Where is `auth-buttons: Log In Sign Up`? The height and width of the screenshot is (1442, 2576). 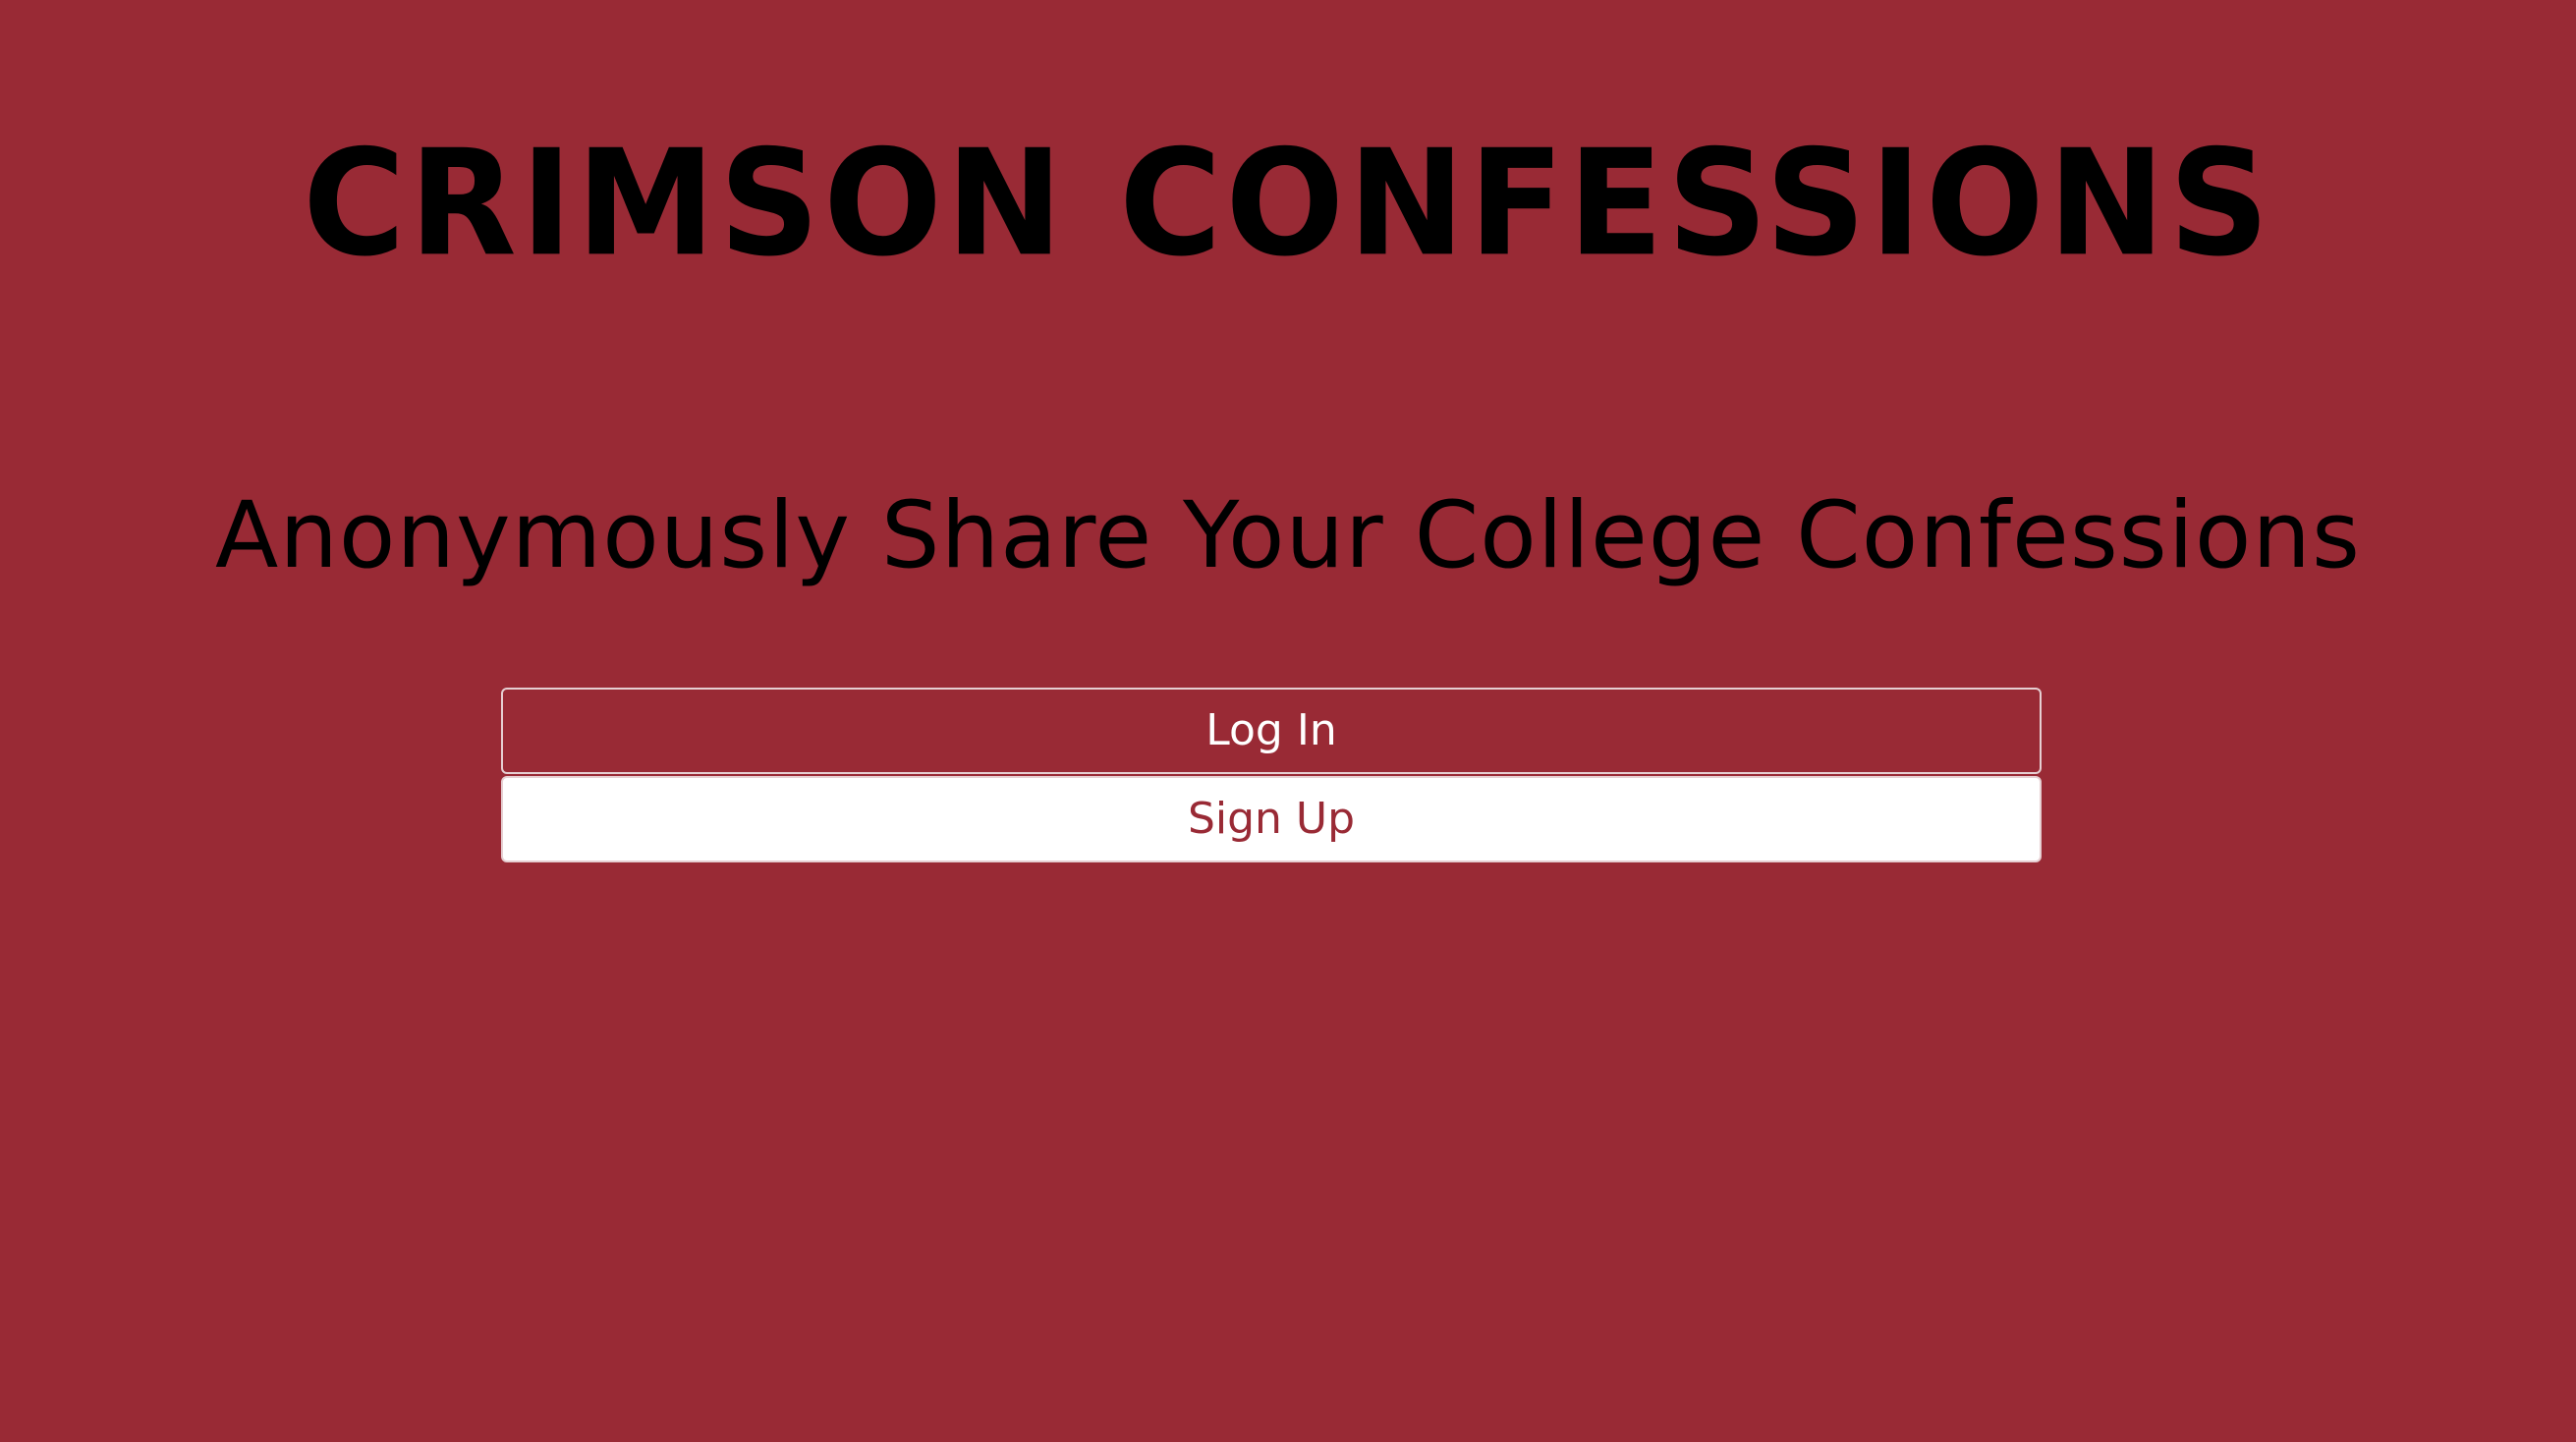
auth-buttons: Log In Sign Up is located at coordinates (1271, 775).